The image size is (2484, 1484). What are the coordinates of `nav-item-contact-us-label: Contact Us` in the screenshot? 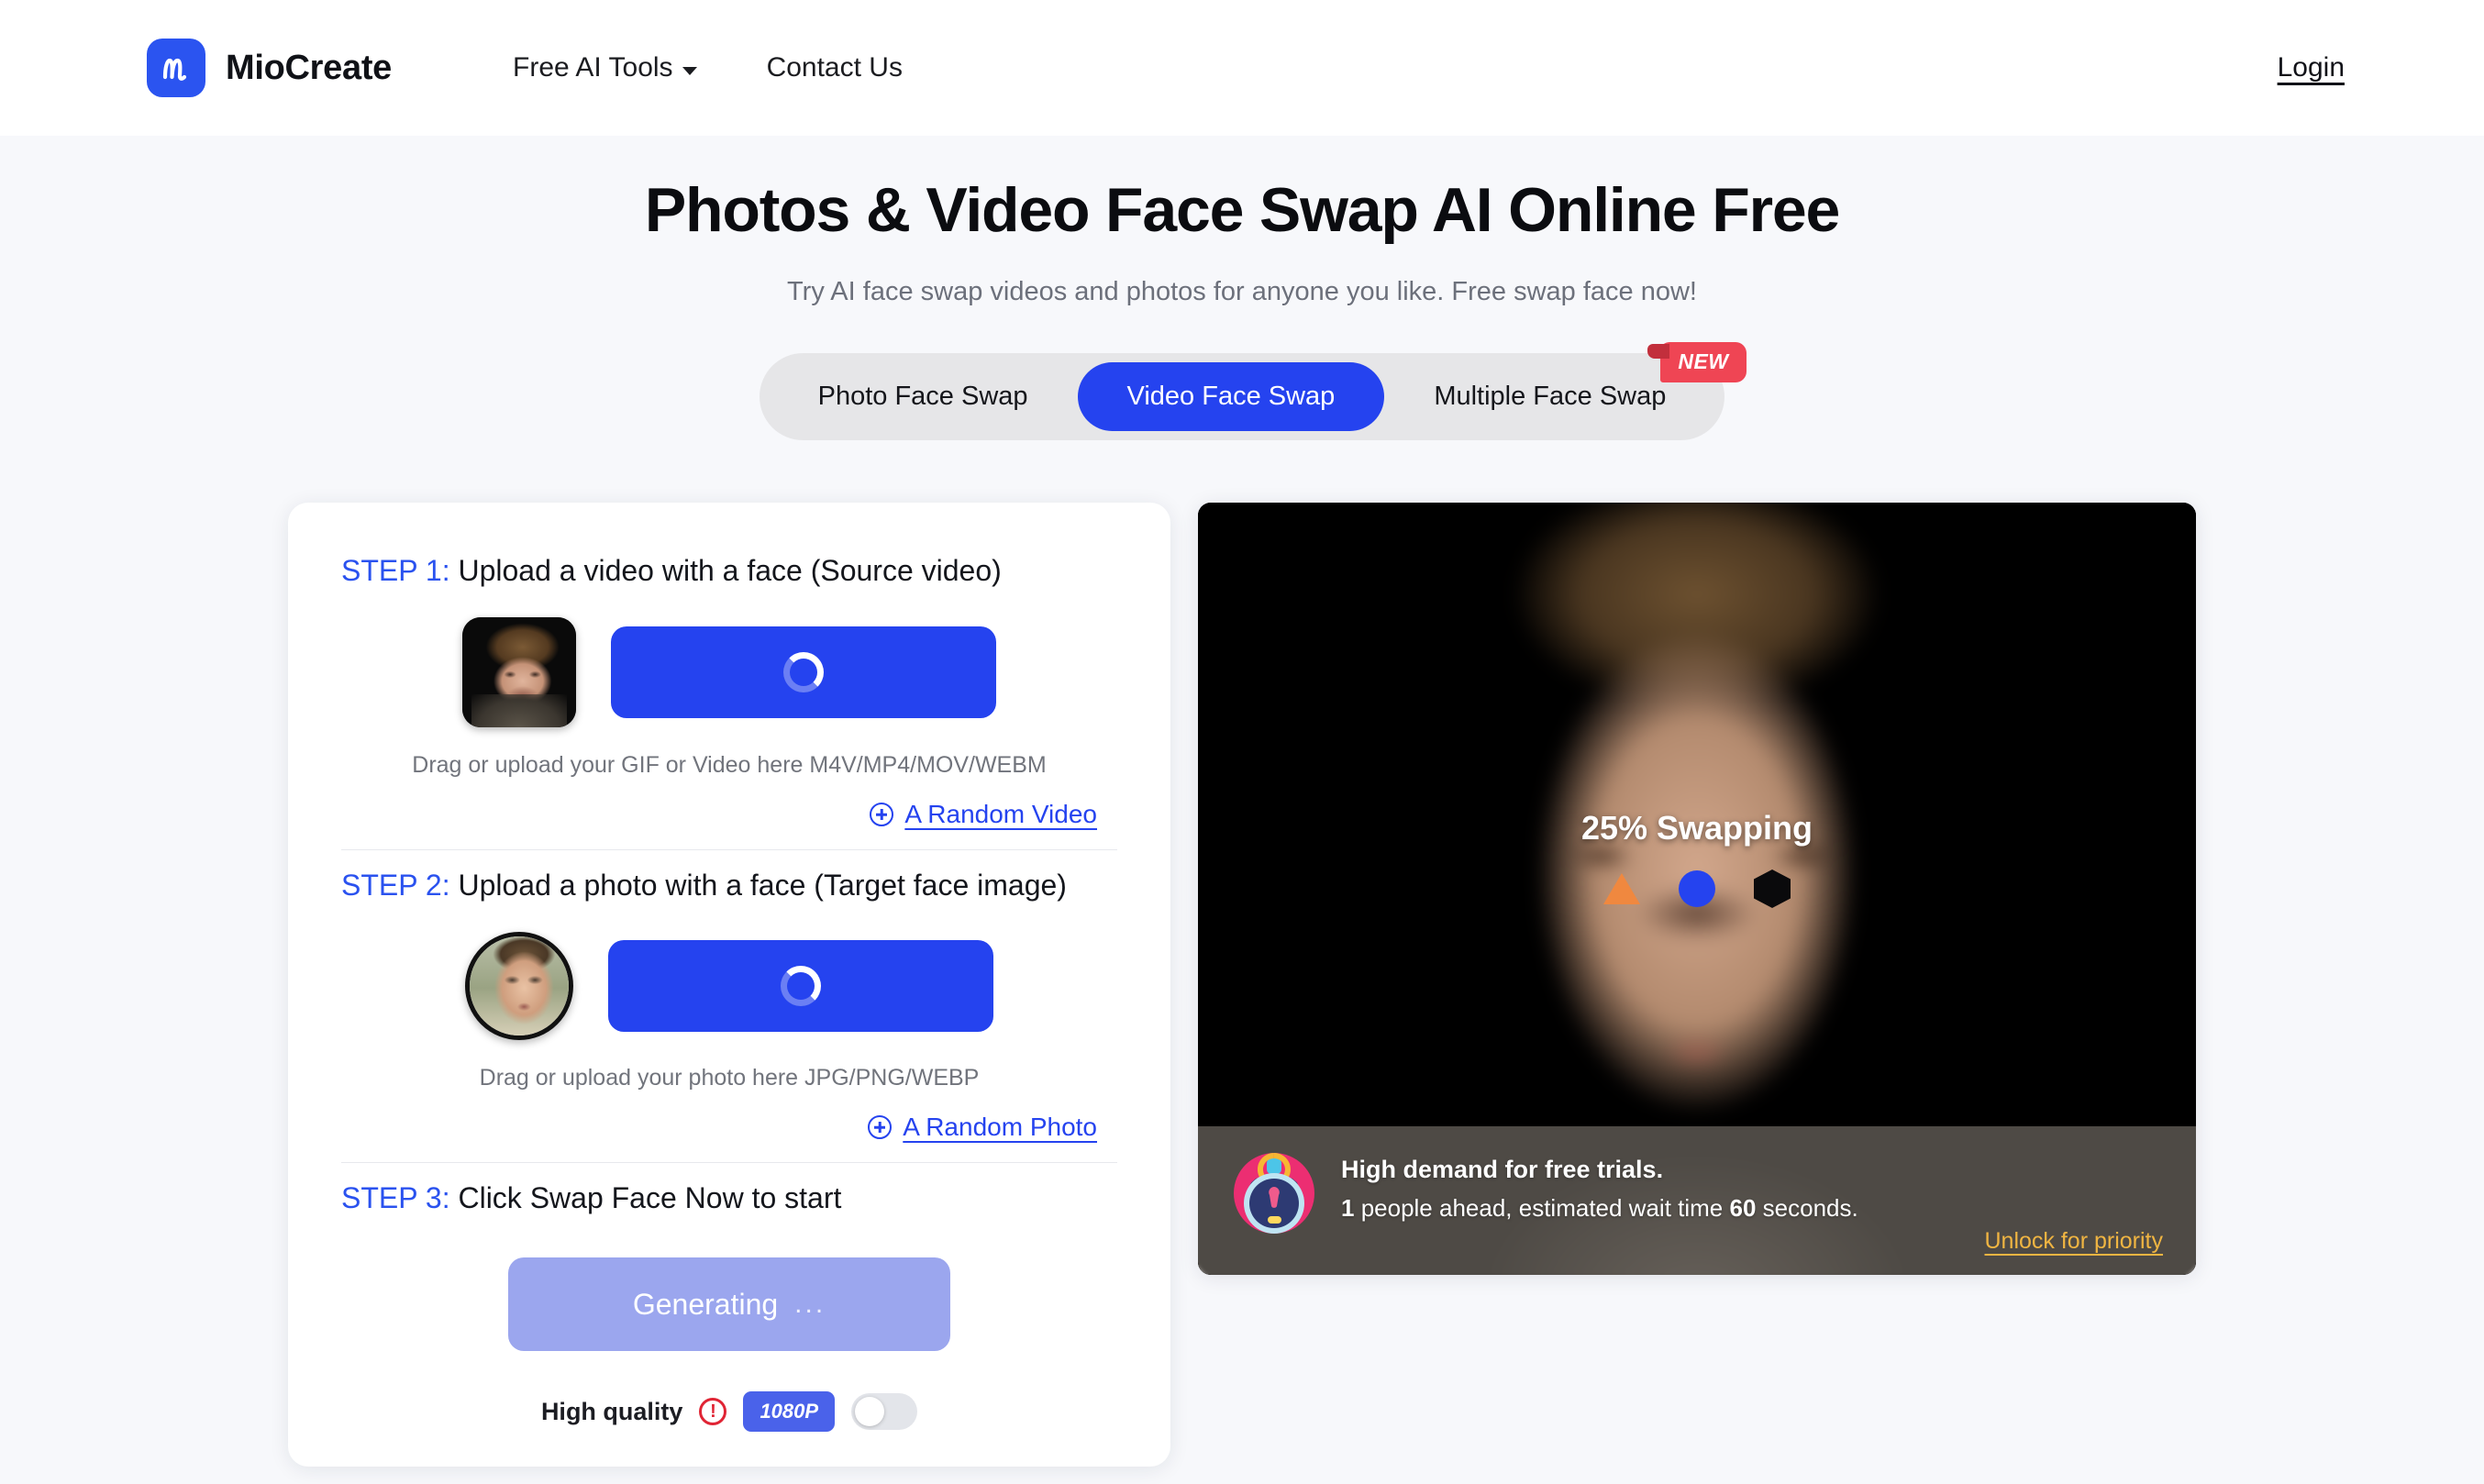 It's located at (834, 67).